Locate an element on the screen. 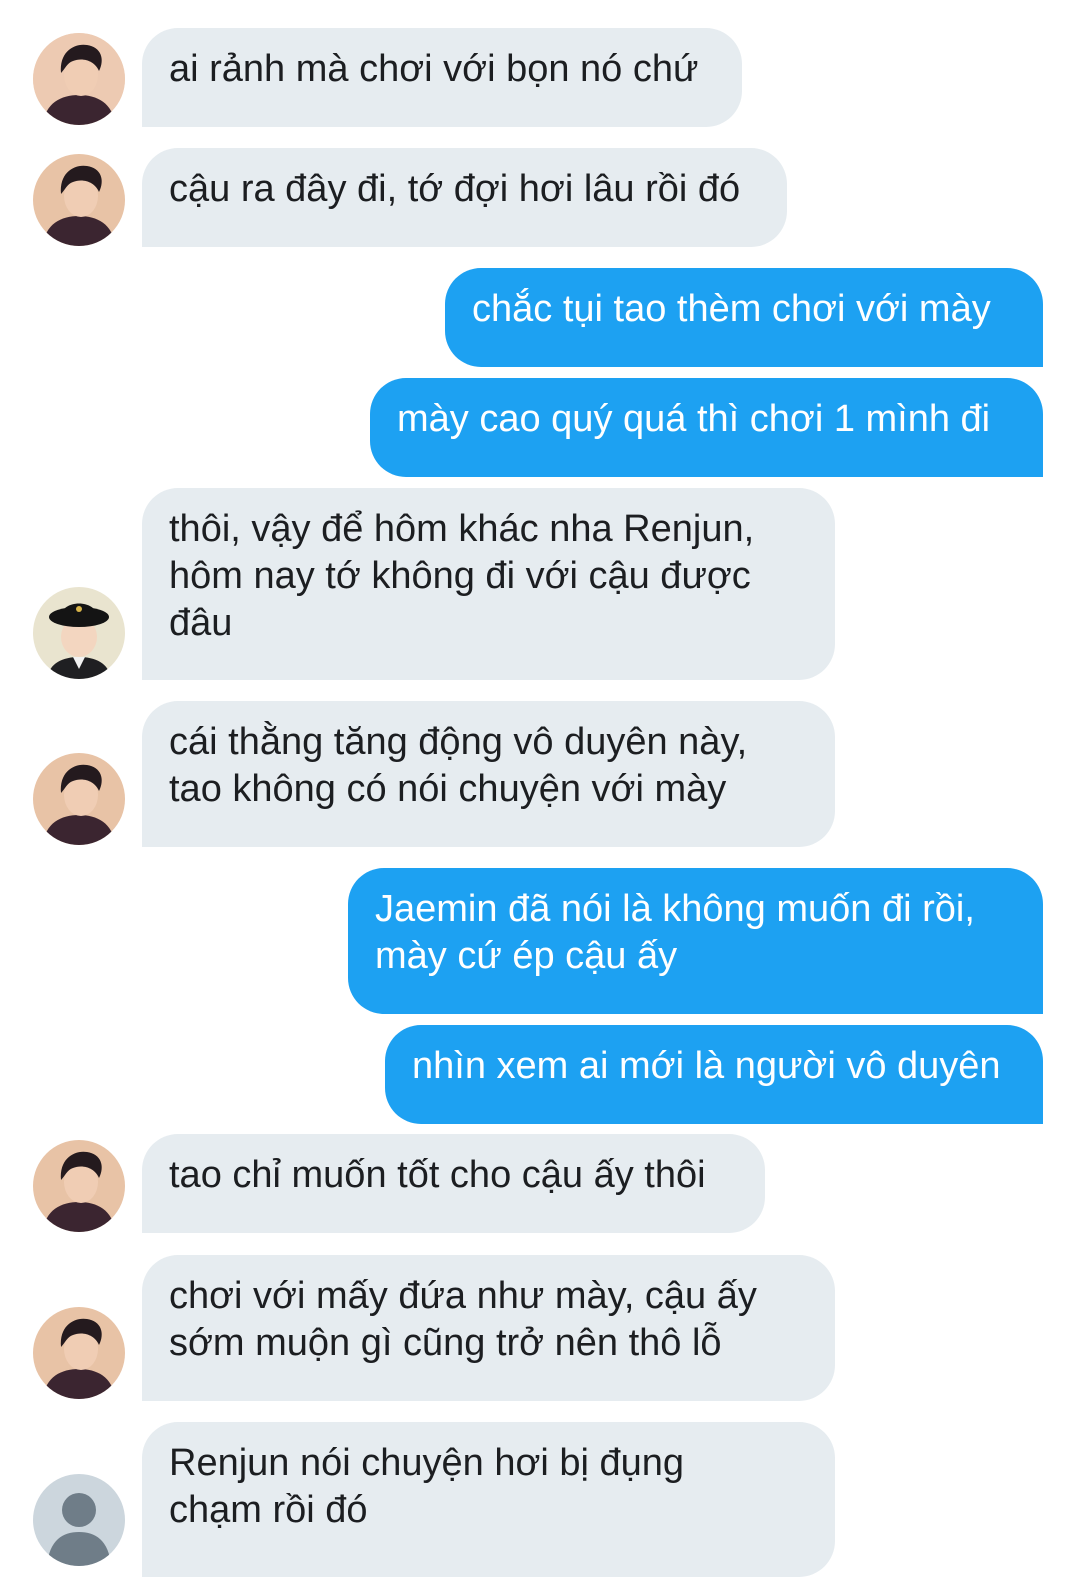  message-bubble-outgoing: chắc tụi tao thèm chơi với mày is located at coordinates (744, 317).